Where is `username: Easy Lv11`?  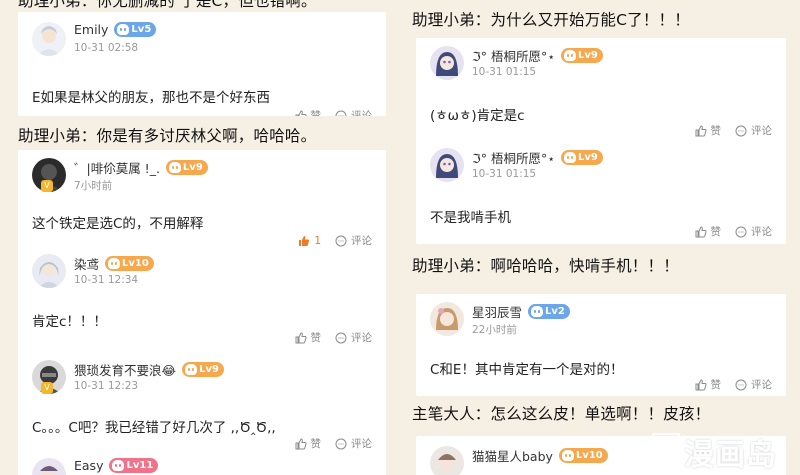
username: Easy Lv11 is located at coordinates (116, 465).